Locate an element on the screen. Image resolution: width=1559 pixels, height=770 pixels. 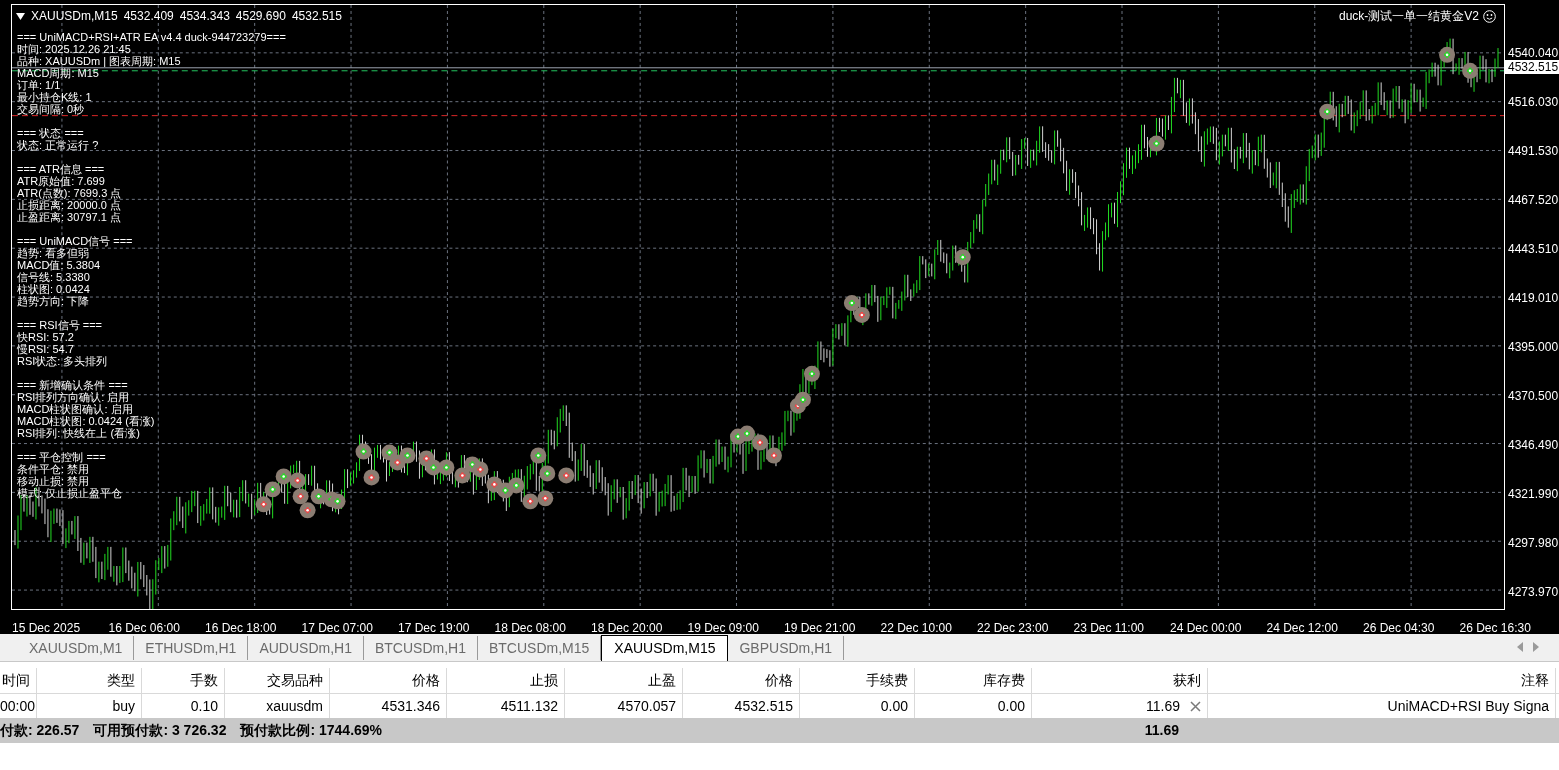
column-header: 注释 is located at coordinates (1535, 680).